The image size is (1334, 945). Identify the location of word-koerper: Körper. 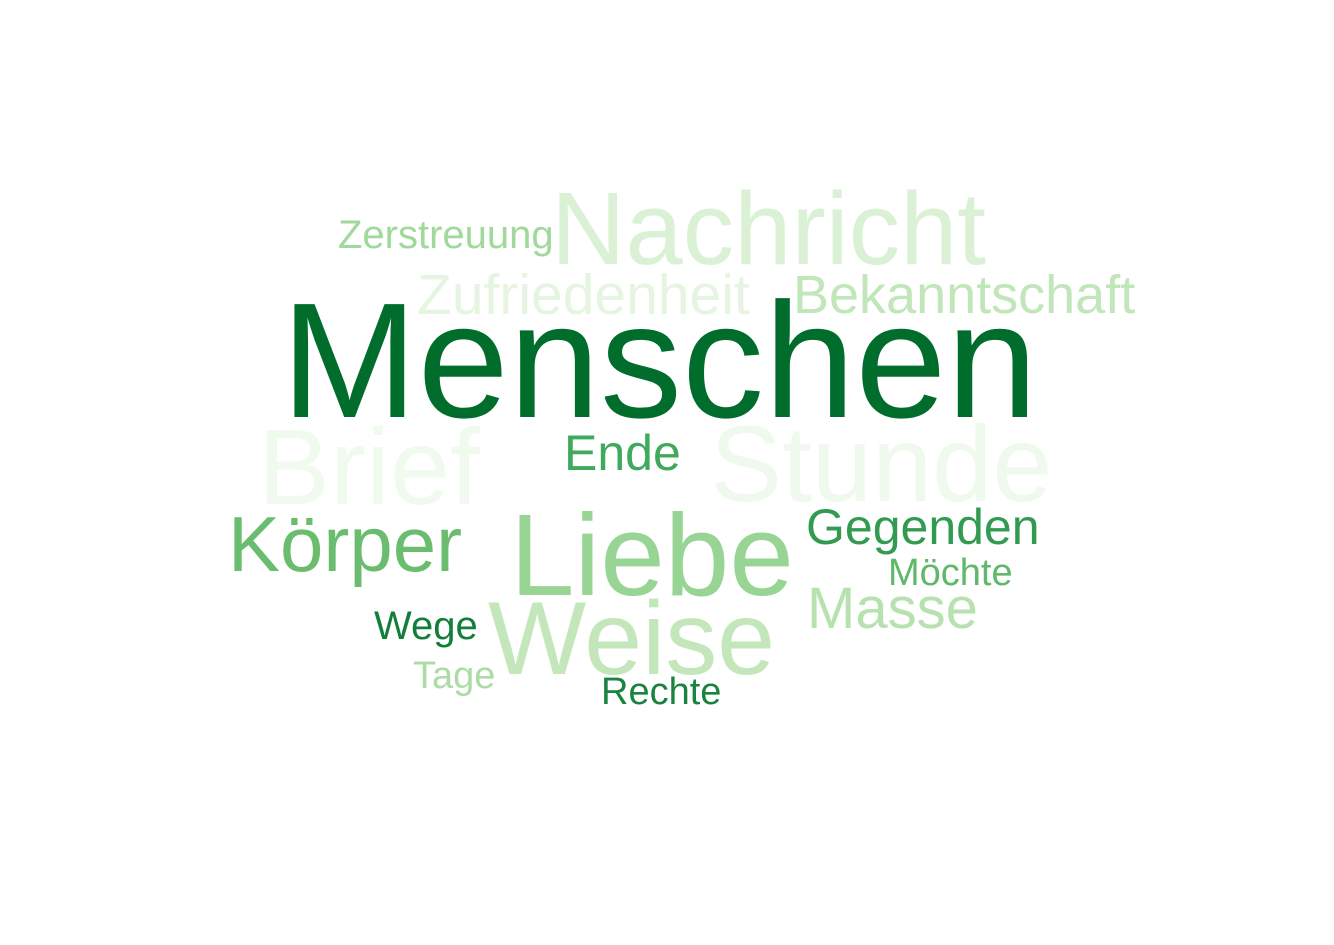
(345, 544).